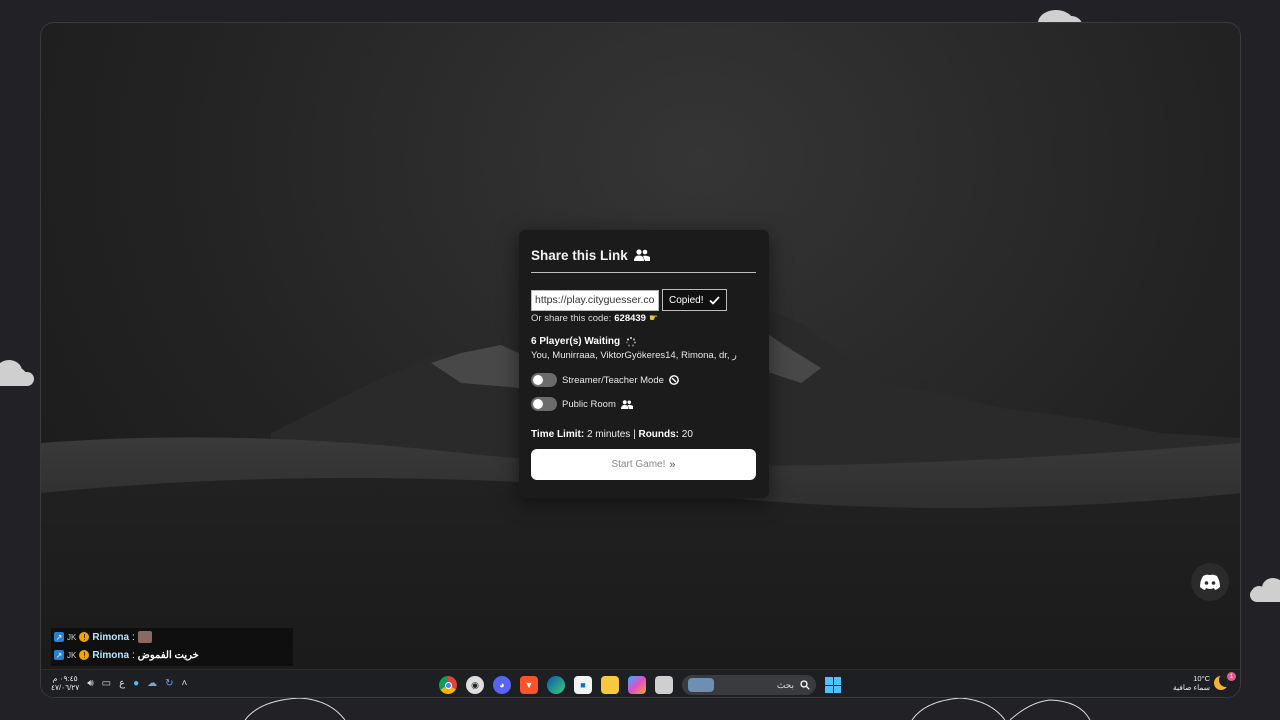  Describe the element at coordinates (653, 318) in the screenshot. I see `pointing-hand-icon: ☛` at that location.